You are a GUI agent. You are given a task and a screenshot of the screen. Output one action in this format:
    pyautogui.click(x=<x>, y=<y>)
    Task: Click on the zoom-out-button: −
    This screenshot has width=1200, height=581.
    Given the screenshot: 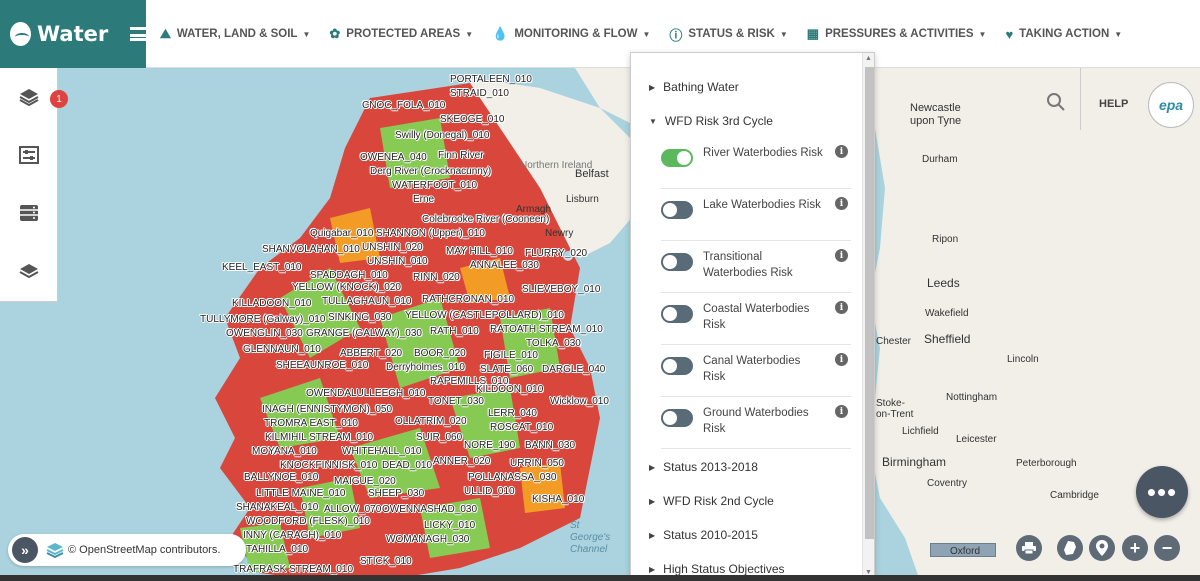 What is the action you would take?
    pyautogui.click(x=1167, y=548)
    